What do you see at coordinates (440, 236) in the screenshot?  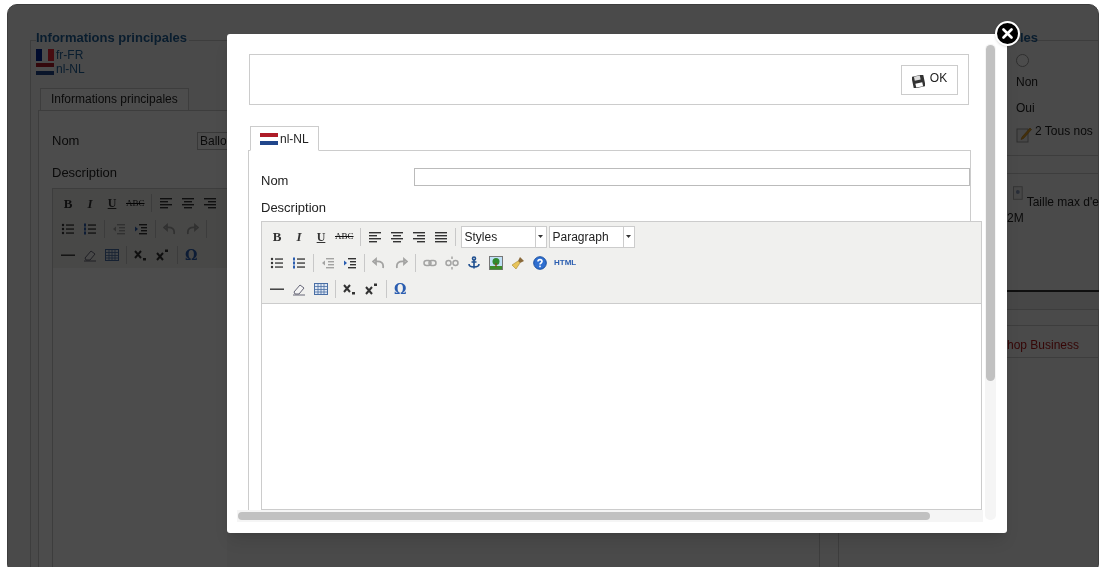 I see `justify-icon` at bounding box center [440, 236].